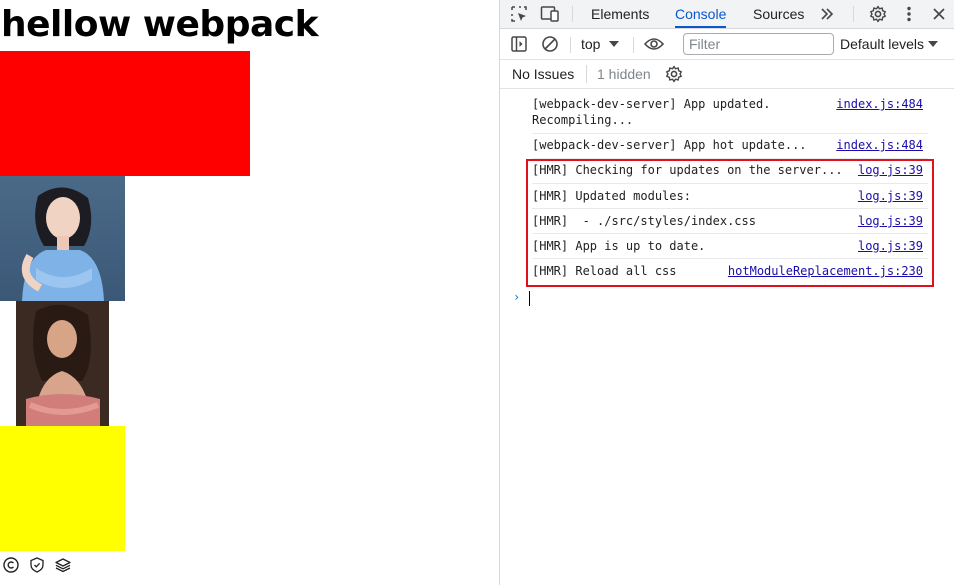  Describe the element at coordinates (654, 44) in the screenshot. I see `live-expression-eye-icon` at that location.